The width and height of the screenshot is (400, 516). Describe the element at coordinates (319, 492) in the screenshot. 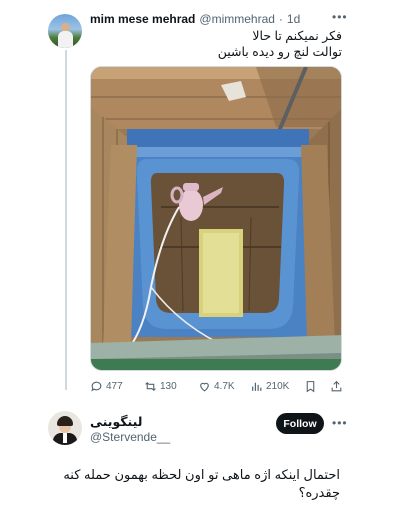

I see `reply-text-line: چقدره؟` at that location.